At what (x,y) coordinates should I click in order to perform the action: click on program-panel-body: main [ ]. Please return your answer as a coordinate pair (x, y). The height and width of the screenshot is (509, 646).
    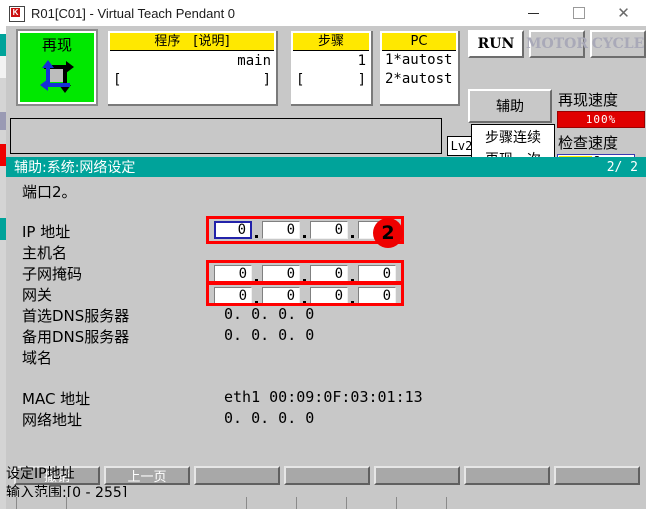
    Looking at the image, I should click on (192, 70).